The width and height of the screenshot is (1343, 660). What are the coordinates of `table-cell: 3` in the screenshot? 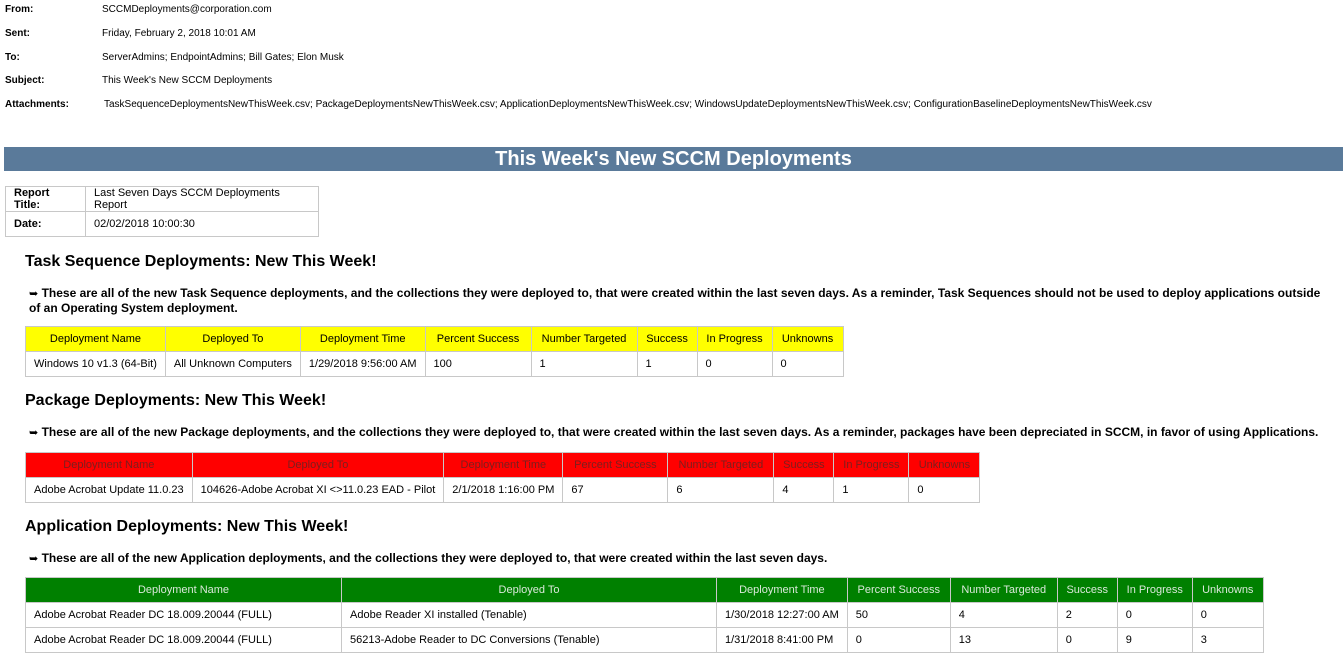 It's located at (1227, 640).